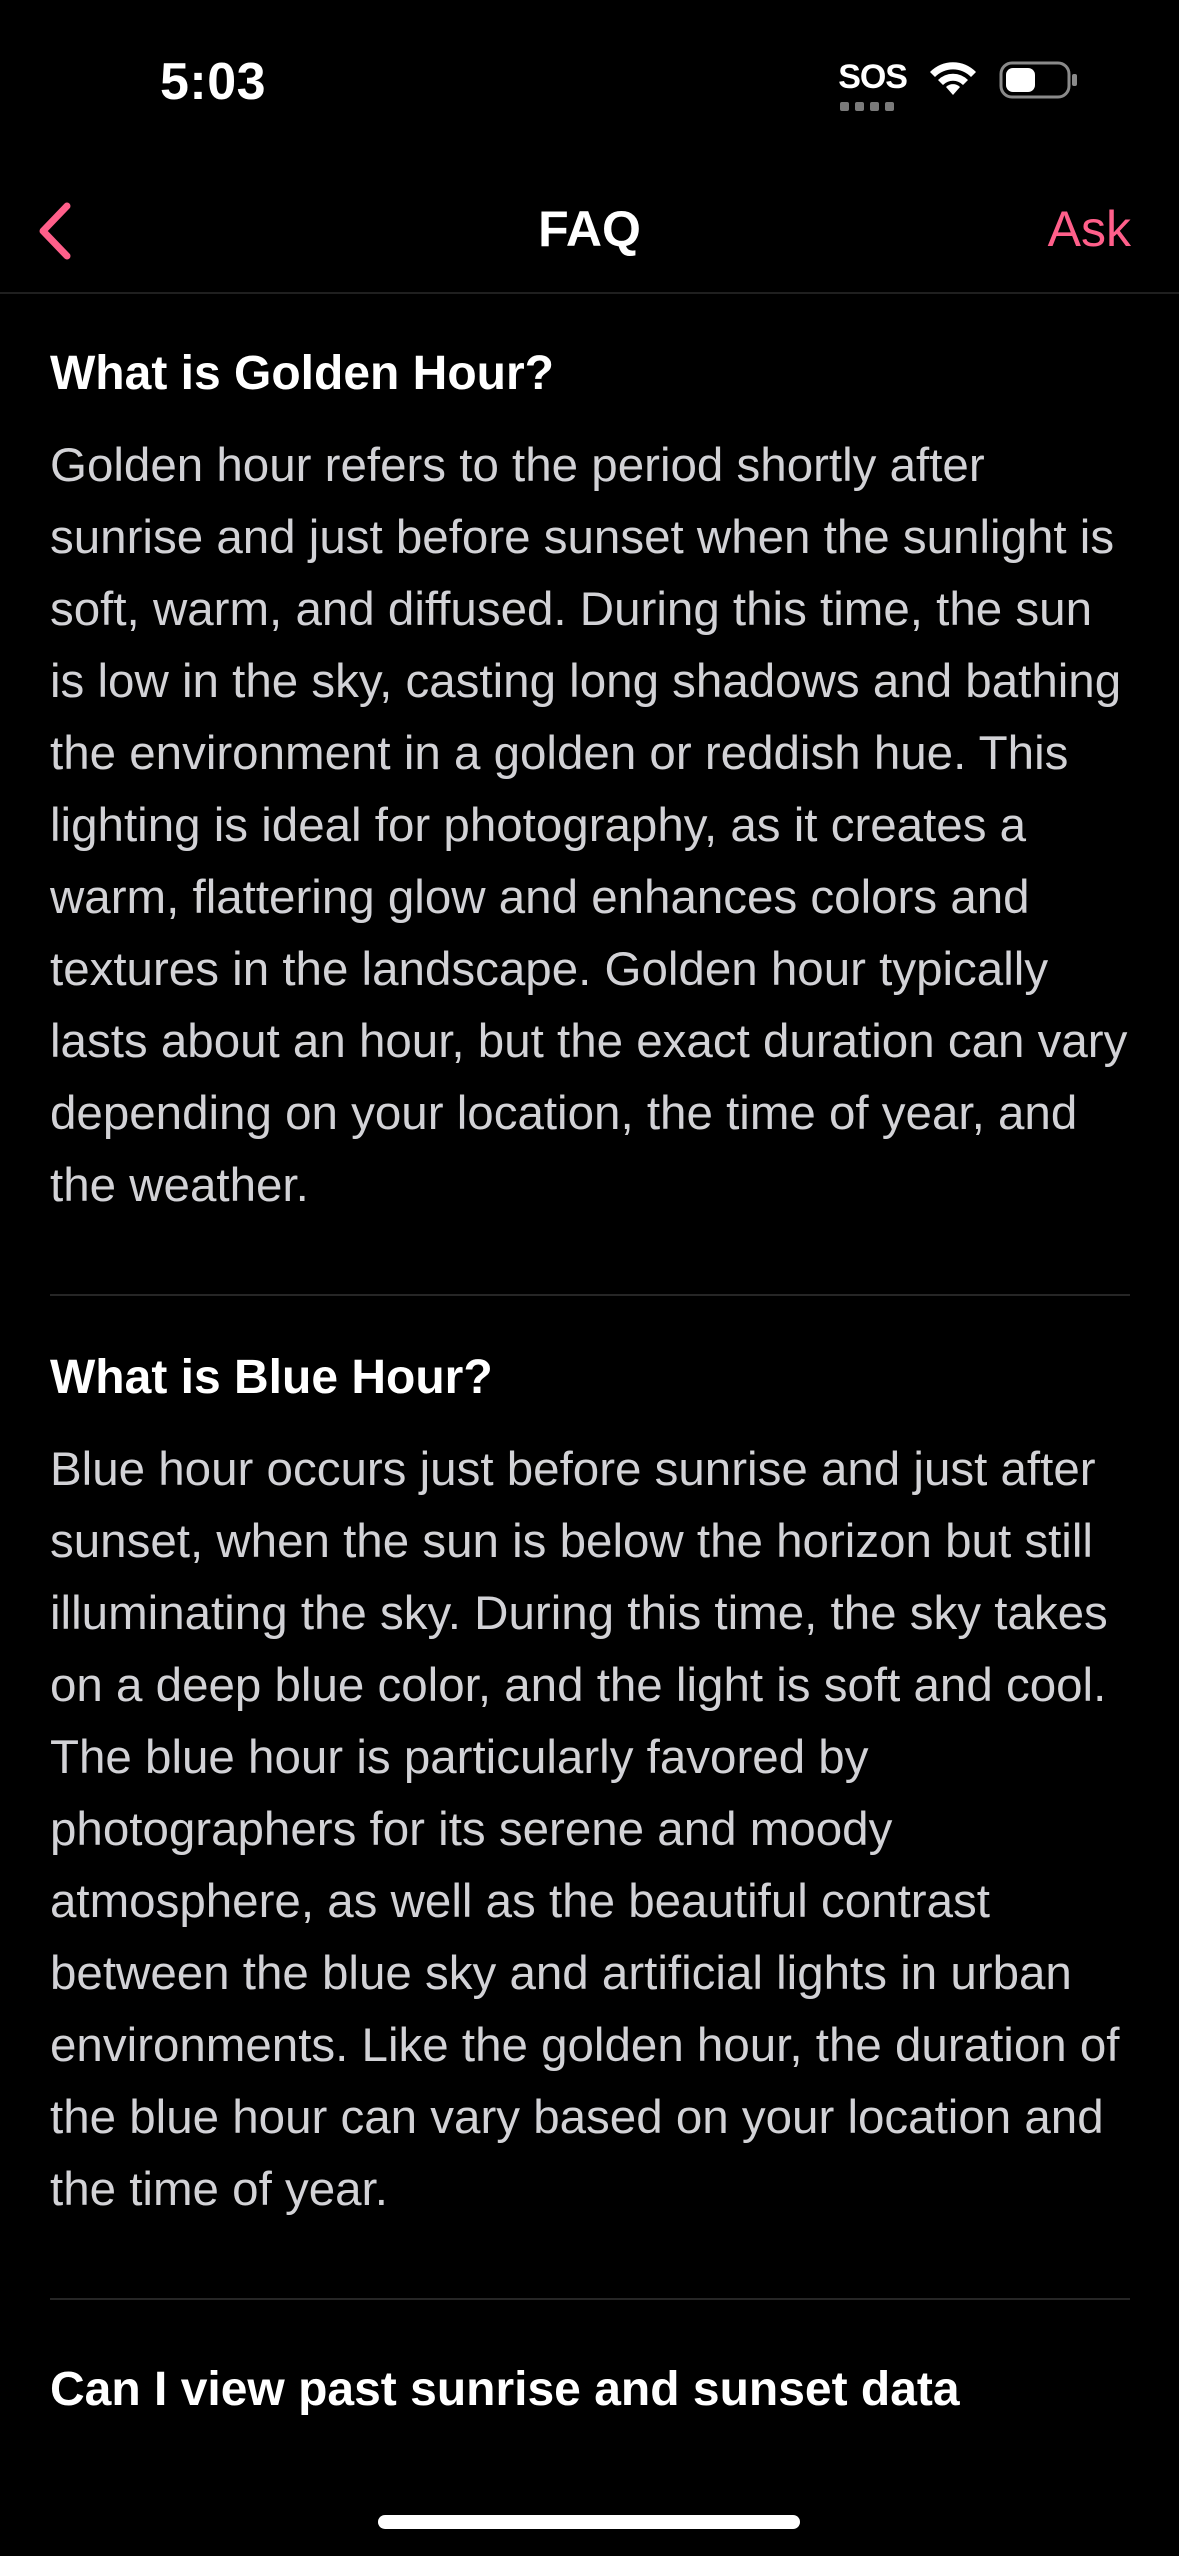  I want to click on faq-question: What is Golden Hour?, so click(302, 373).